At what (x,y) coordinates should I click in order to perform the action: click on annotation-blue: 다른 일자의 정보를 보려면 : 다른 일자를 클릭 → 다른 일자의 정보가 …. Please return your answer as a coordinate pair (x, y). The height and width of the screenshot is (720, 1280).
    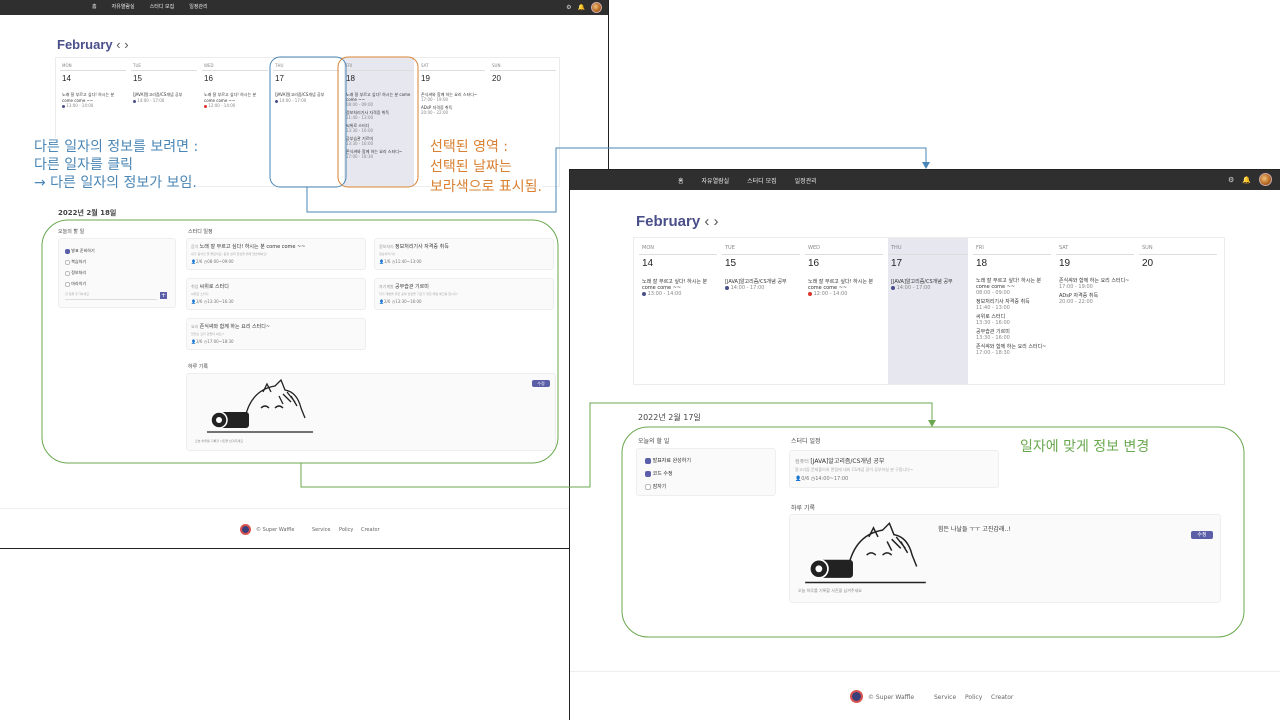
    Looking at the image, I should click on (116, 165).